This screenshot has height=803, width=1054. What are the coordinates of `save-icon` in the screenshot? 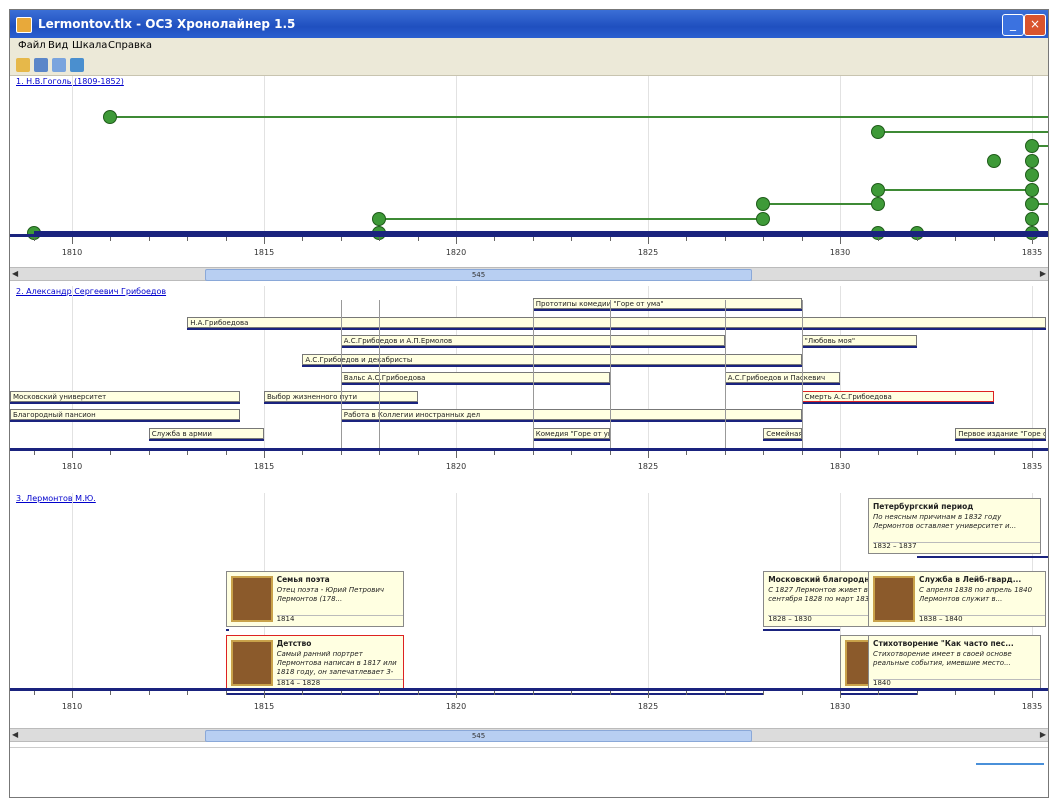 It's located at (41, 65).